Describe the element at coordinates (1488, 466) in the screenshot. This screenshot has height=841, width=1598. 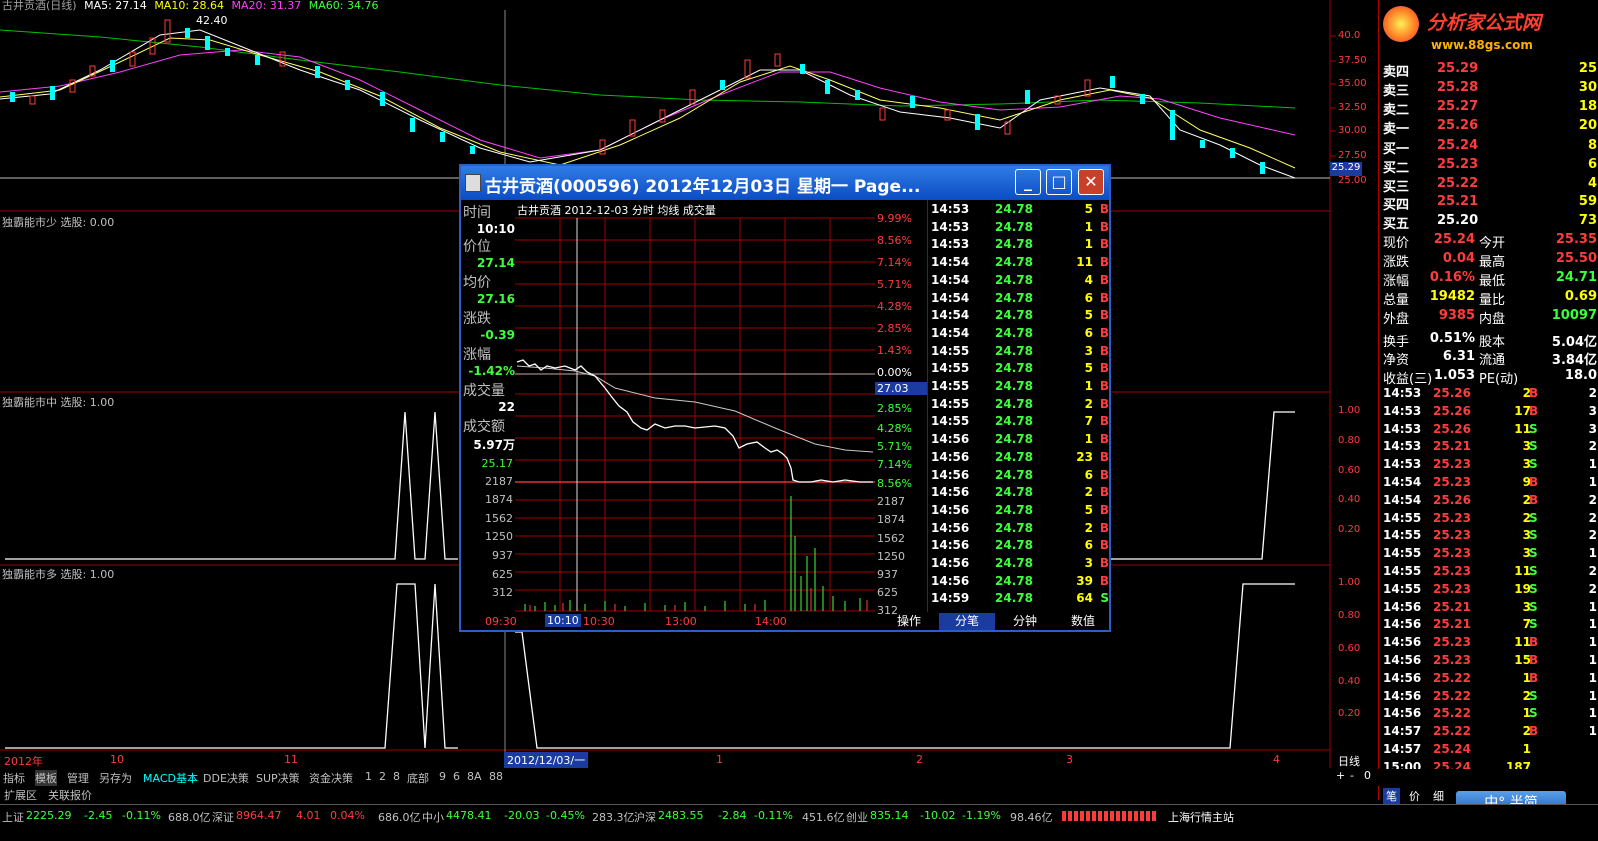
I see `trade-row: 14:53 25.23 3 S 1` at that location.